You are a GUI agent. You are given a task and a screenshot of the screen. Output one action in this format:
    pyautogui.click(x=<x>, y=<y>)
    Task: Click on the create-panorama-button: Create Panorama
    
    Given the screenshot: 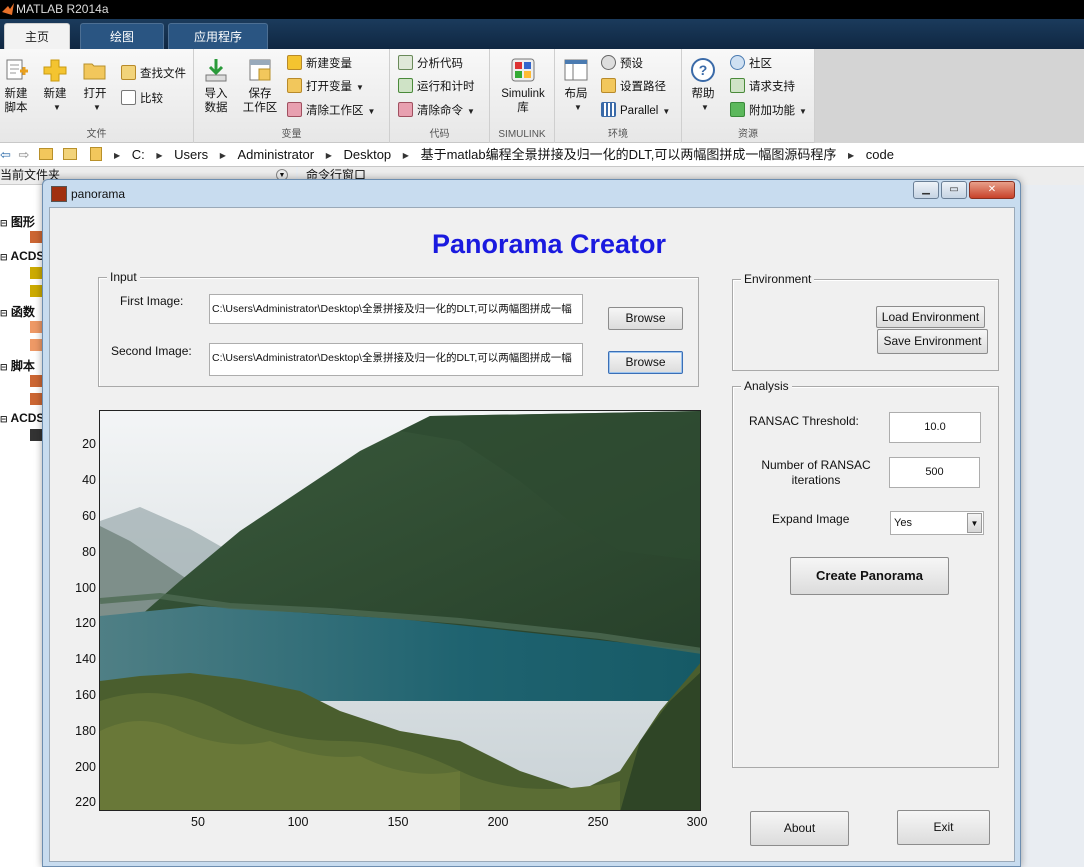 What is the action you would take?
    pyautogui.click(x=869, y=576)
    